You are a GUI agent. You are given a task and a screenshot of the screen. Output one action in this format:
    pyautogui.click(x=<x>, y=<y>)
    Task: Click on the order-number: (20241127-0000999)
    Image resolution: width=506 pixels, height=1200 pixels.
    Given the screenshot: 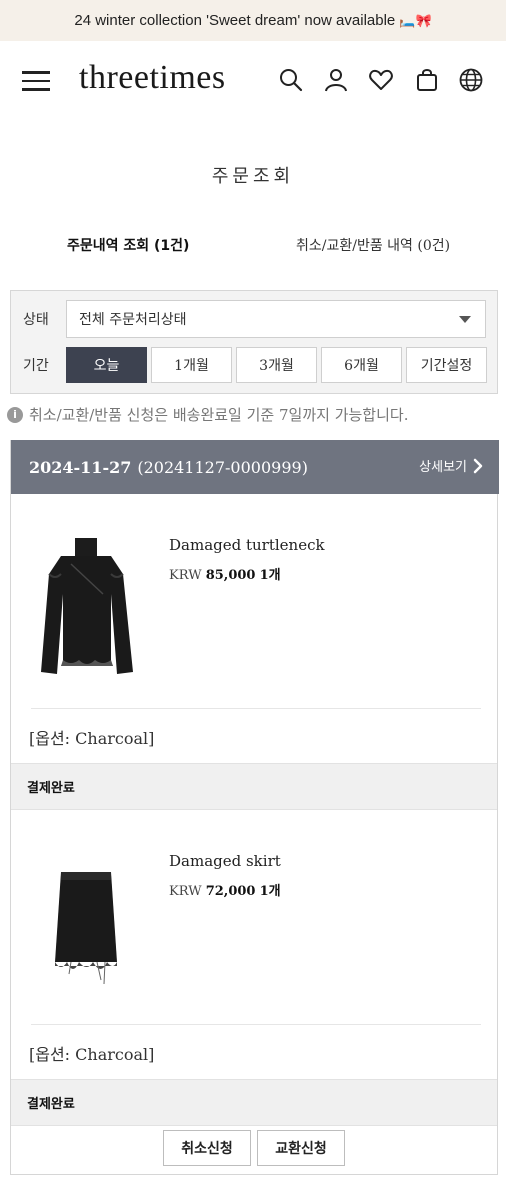 What is the action you would take?
    pyautogui.click(x=222, y=467)
    